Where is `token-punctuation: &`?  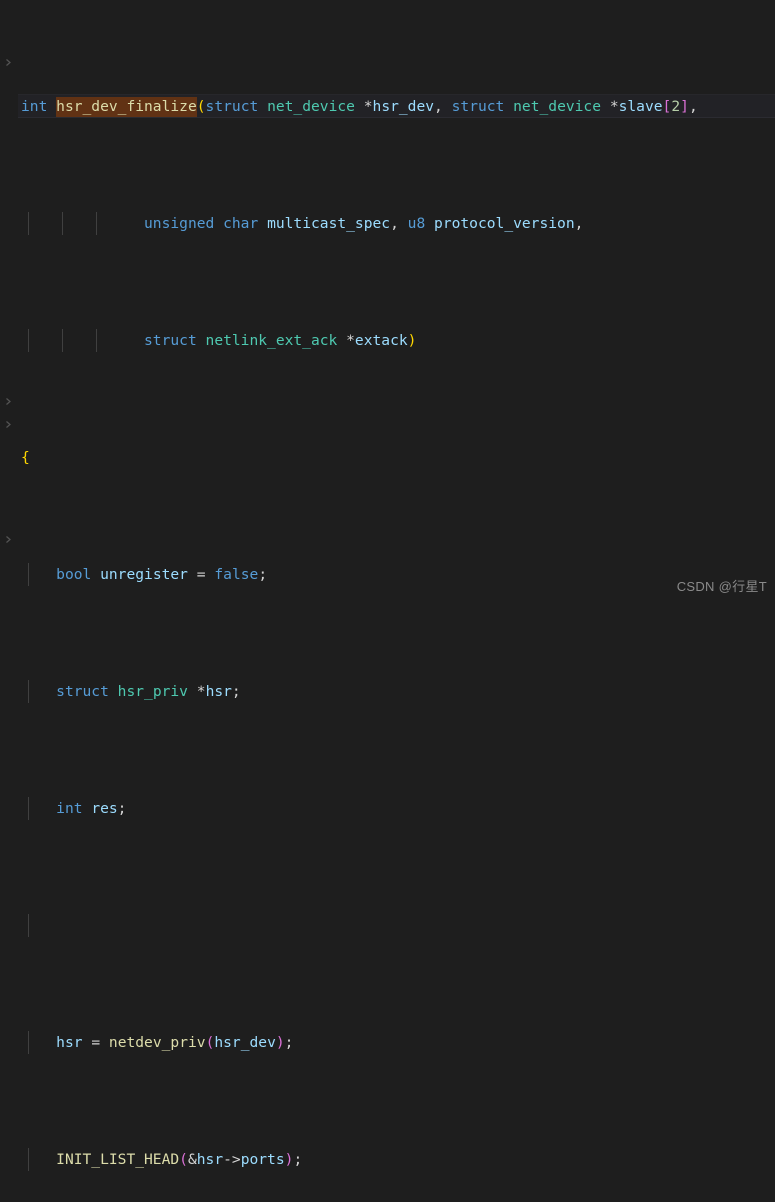 token-punctuation: & is located at coordinates (192, 1159).